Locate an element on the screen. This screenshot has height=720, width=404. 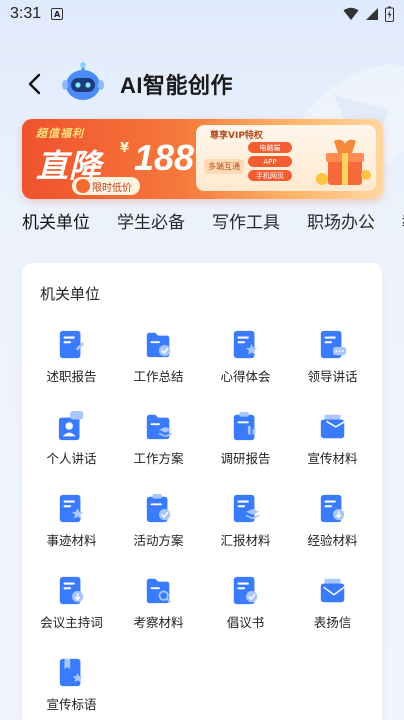
grid-item: 心得体会 is located at coordinates (245, 364).